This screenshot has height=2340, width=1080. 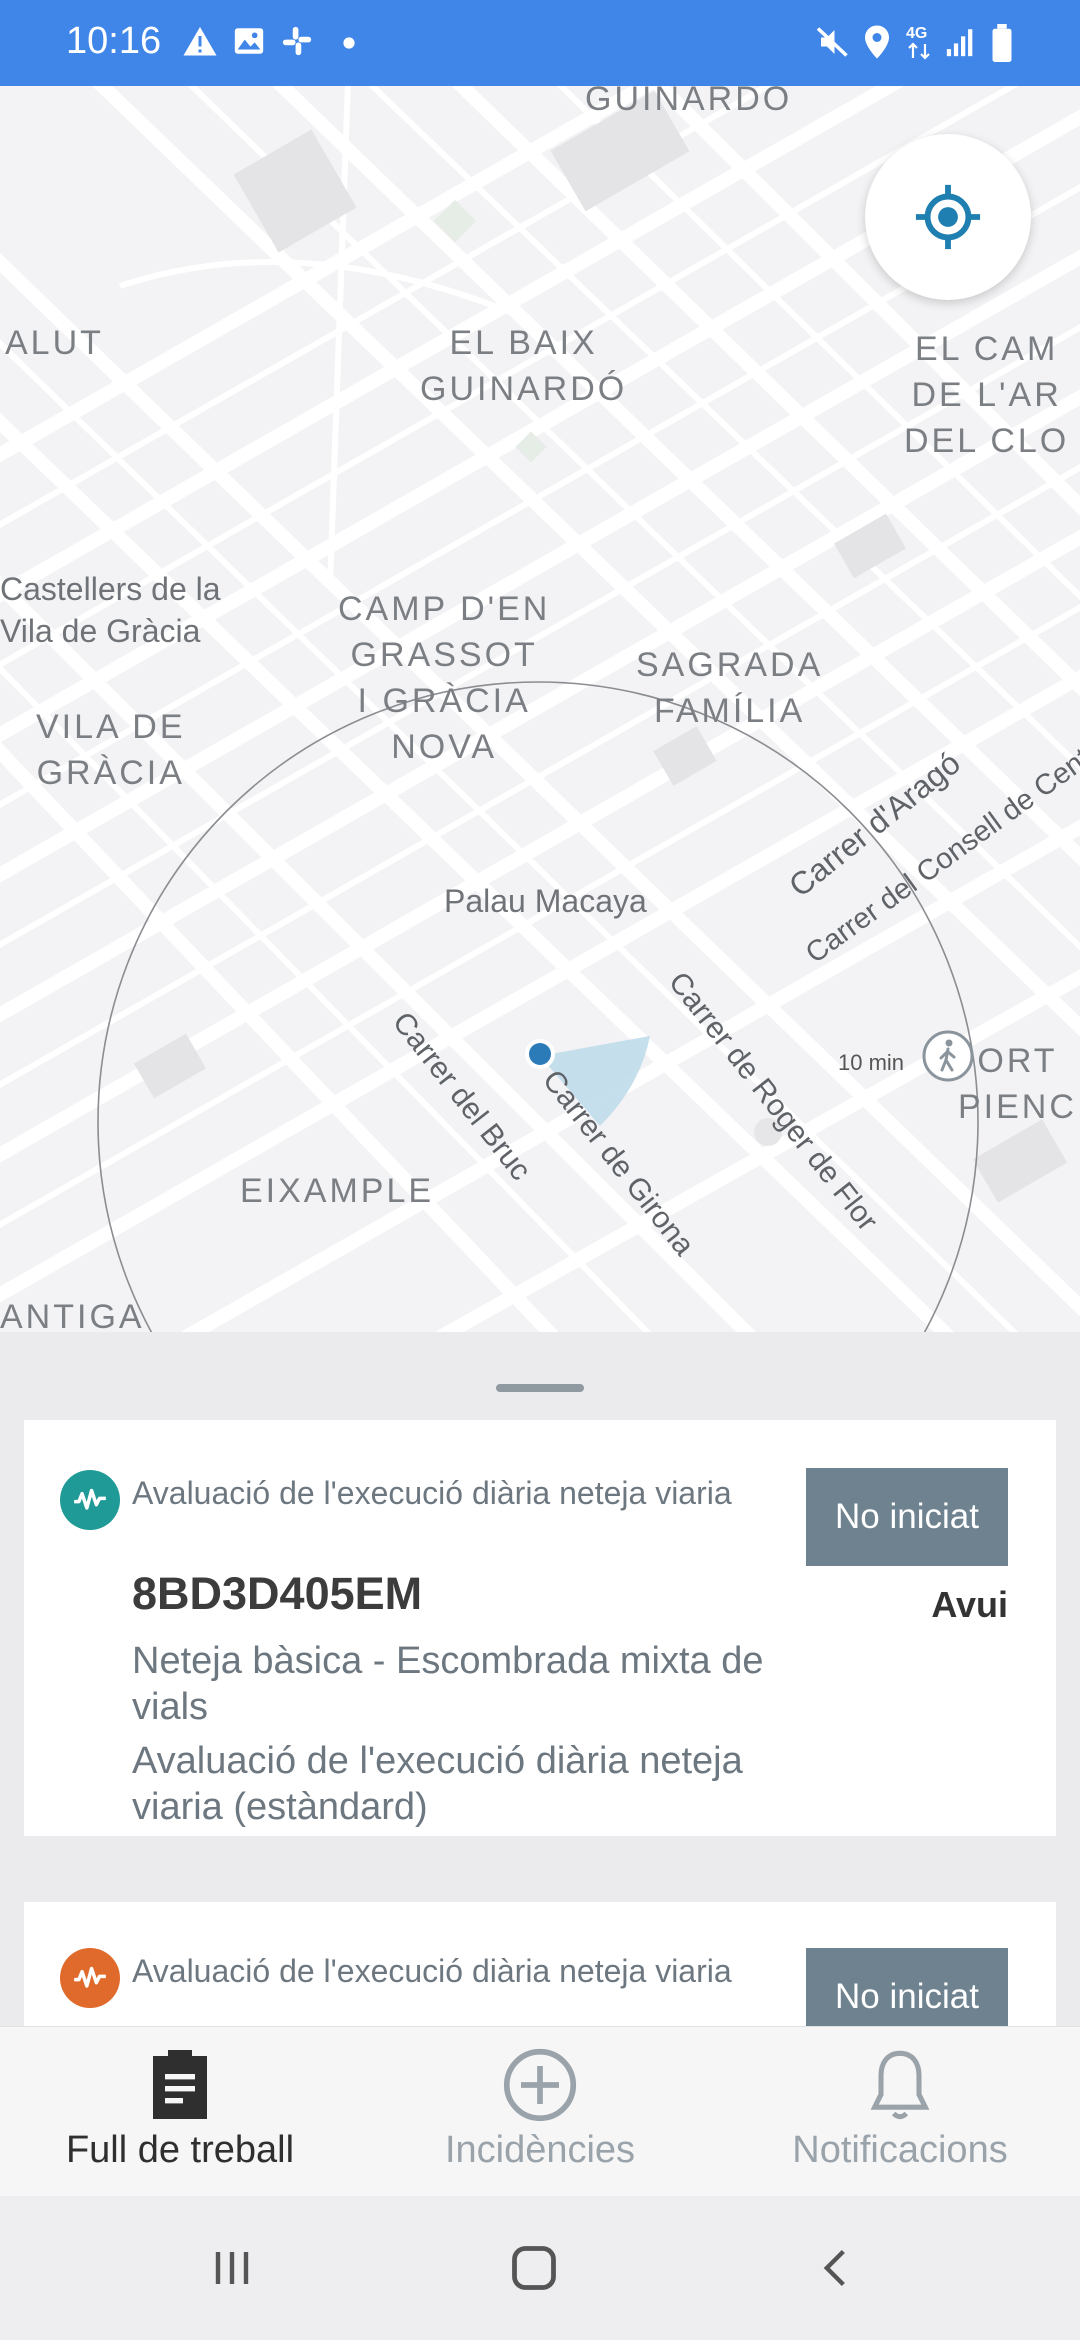 I want to click on signal-icon, so click(x=959, y=43).